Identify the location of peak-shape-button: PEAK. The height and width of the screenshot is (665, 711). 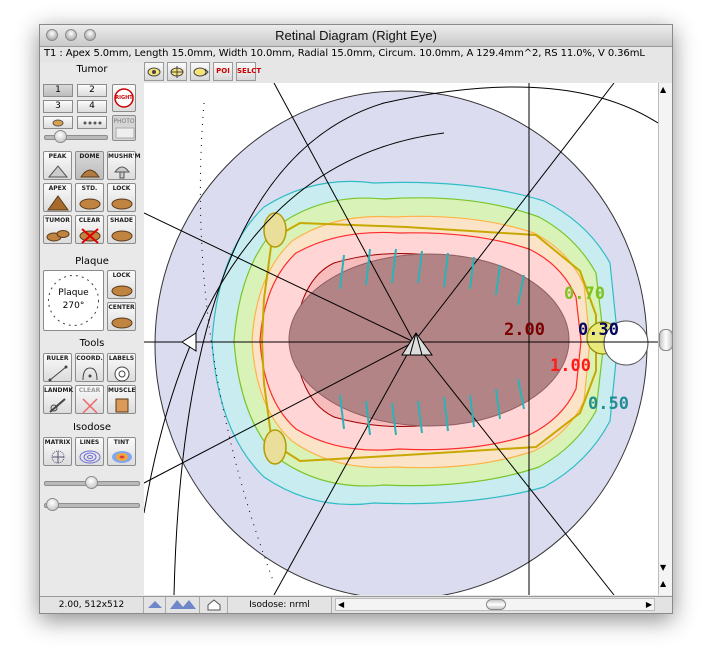
(57, 165).